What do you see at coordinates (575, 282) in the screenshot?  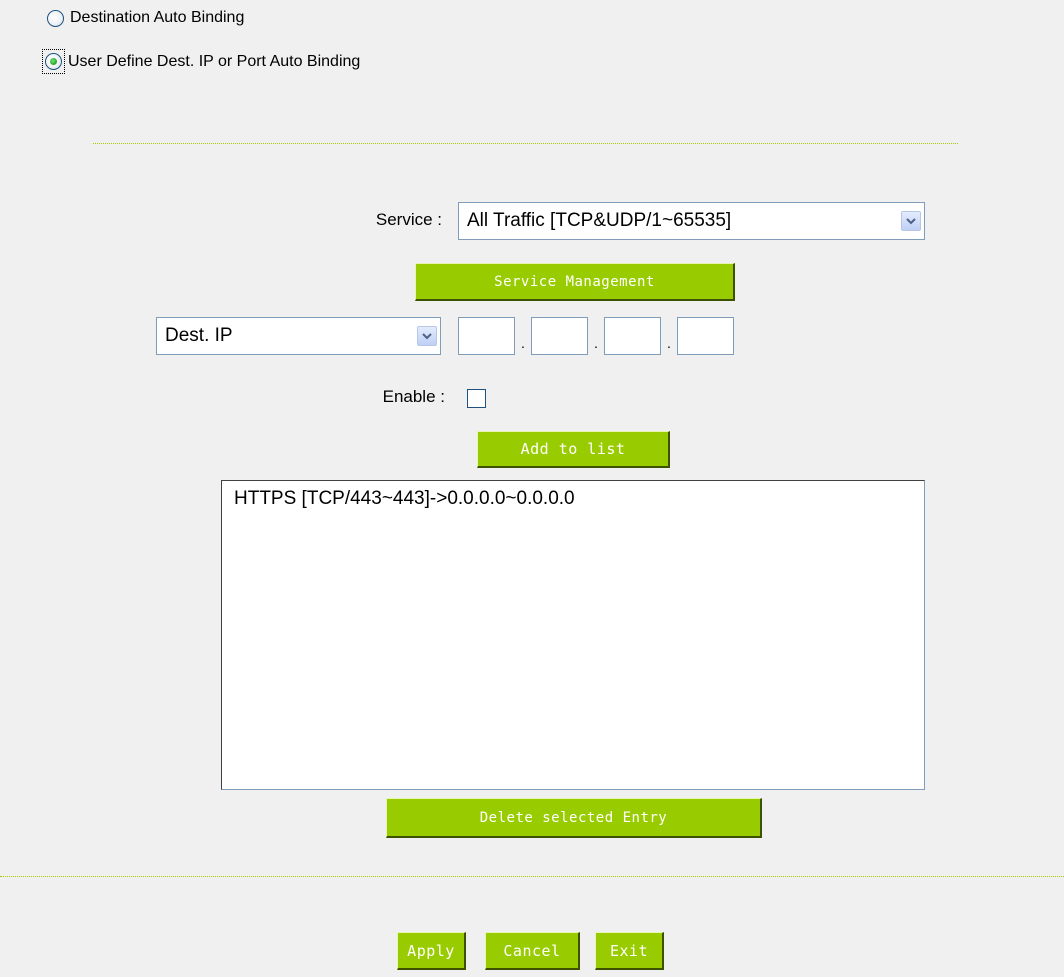 I see `service-management-button: Service Management` at bounding box center [575, 282].